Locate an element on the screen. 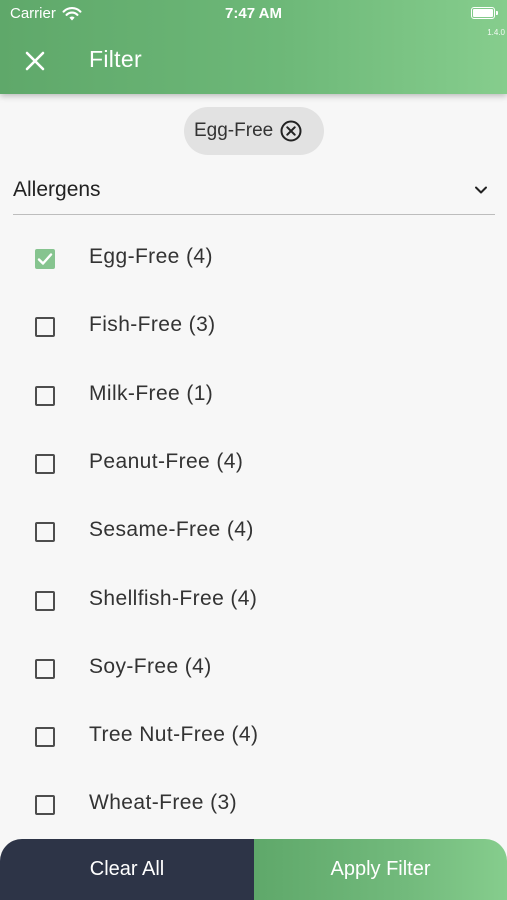 The image size is (507, 900). apply-filter-button: Apply Filter is located at coordinates (380, 869).